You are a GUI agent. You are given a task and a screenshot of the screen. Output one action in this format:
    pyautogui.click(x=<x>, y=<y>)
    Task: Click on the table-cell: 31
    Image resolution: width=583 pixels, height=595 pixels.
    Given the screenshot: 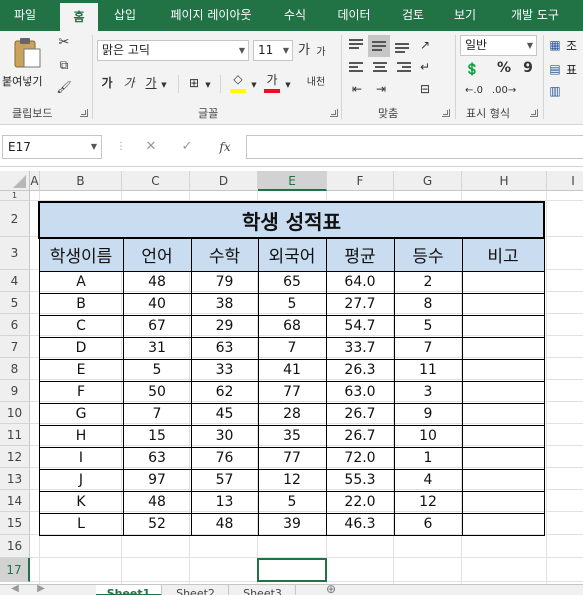 What is the action you would take?
    pyautogui.click(x=157, y=348)
    